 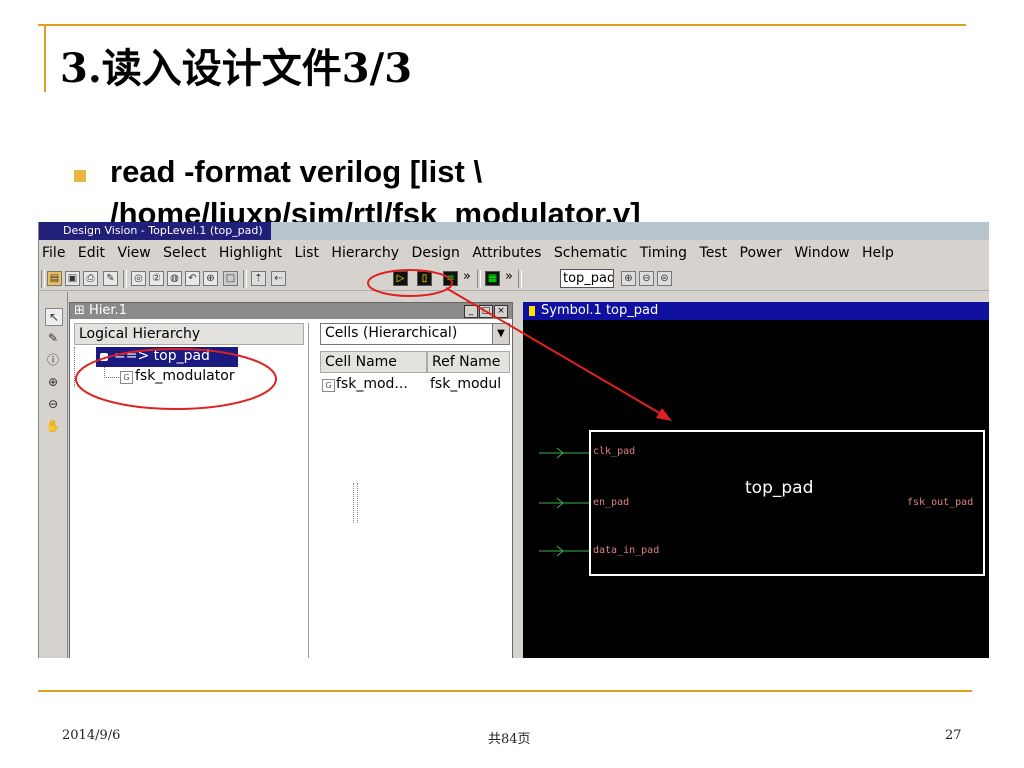 I want to click on window-titlebar: Design Vision - TopLevel.1 (top_pad), so click(x=514, y=231).